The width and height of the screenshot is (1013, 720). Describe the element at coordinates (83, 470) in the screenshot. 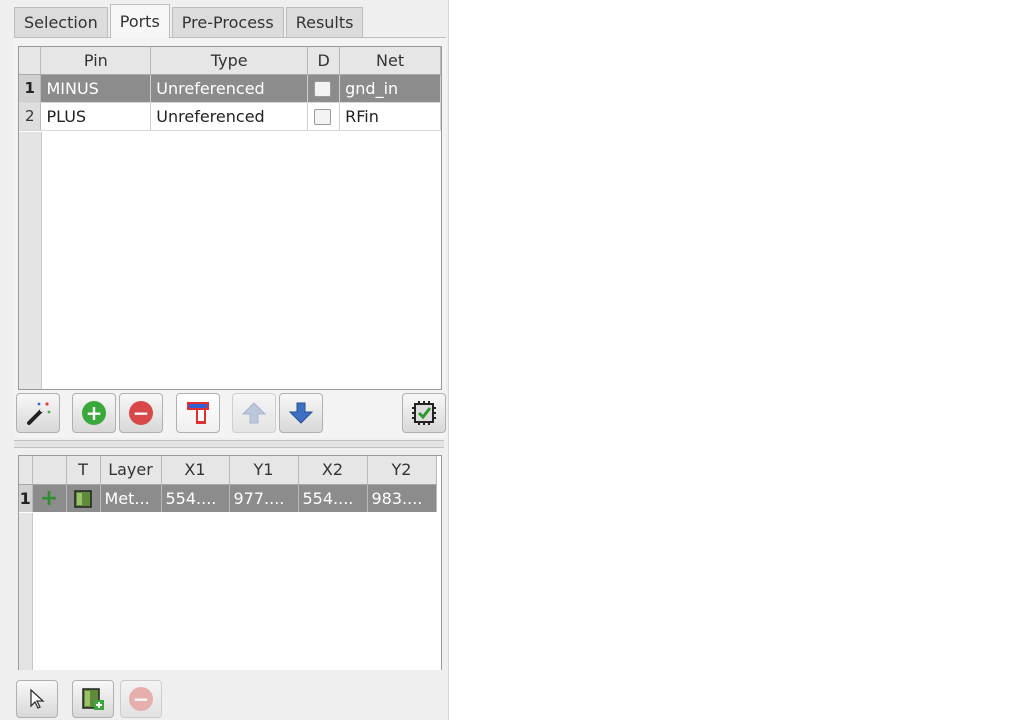

I see `column-header-t: T` at that location.